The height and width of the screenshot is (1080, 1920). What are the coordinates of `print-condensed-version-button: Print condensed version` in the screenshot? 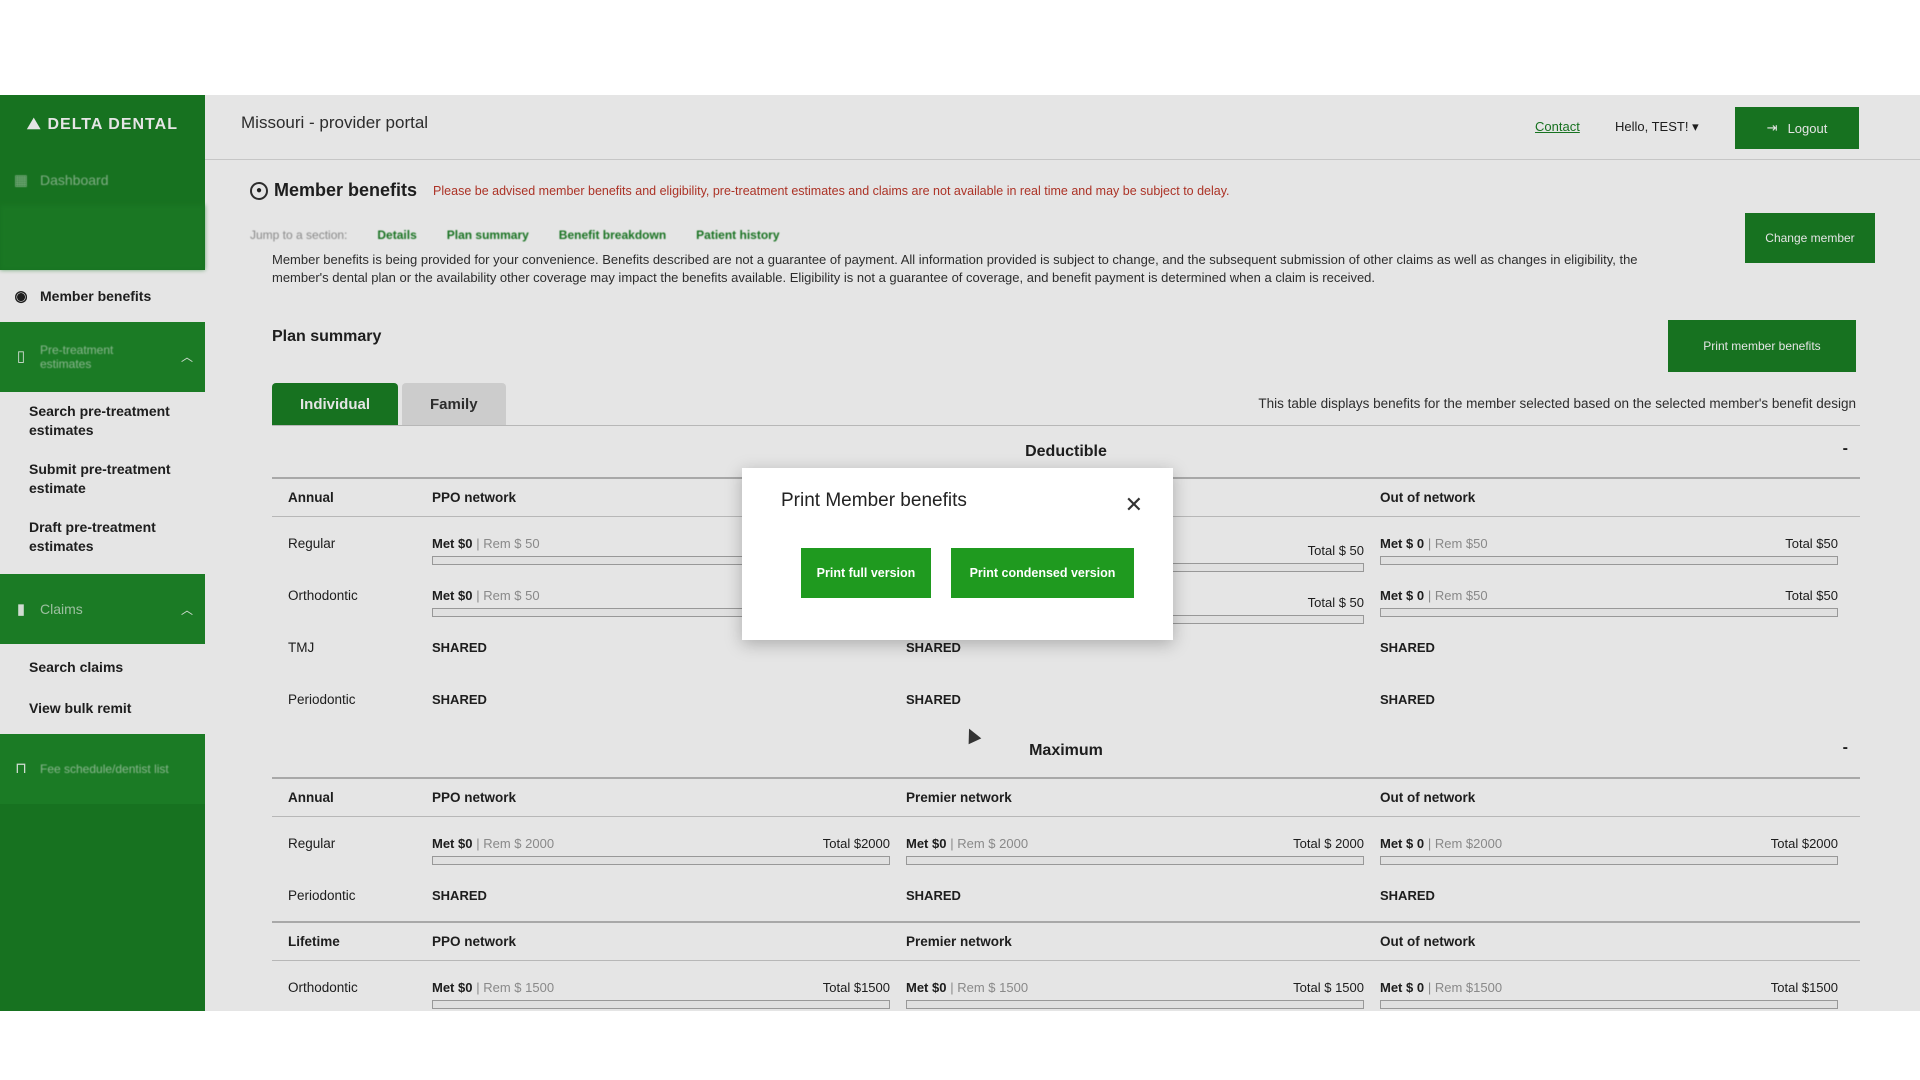 It's located at (1042, 573).